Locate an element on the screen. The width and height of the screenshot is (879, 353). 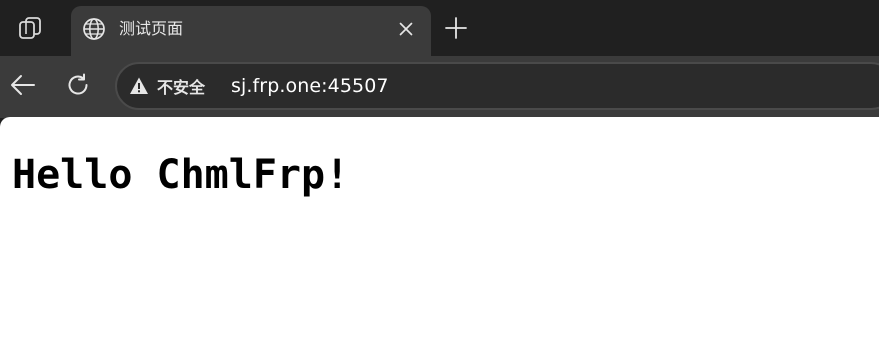
tab-actions-icon is located at coordinates (30, 28).